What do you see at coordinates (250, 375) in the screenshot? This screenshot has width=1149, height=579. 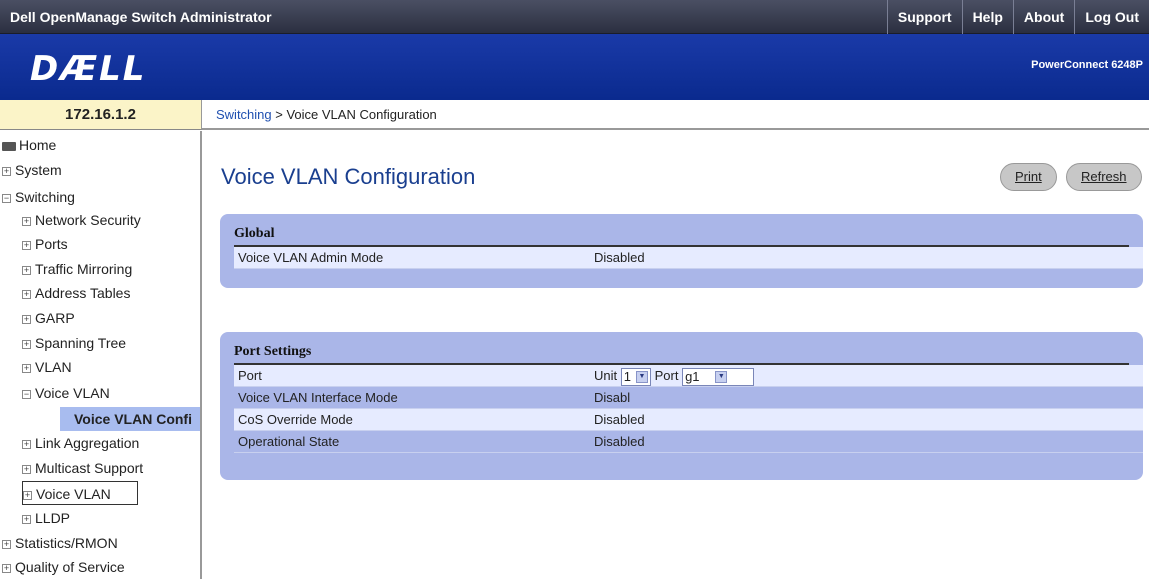 I see `port-label: Port` at bounding box center [250, 375].